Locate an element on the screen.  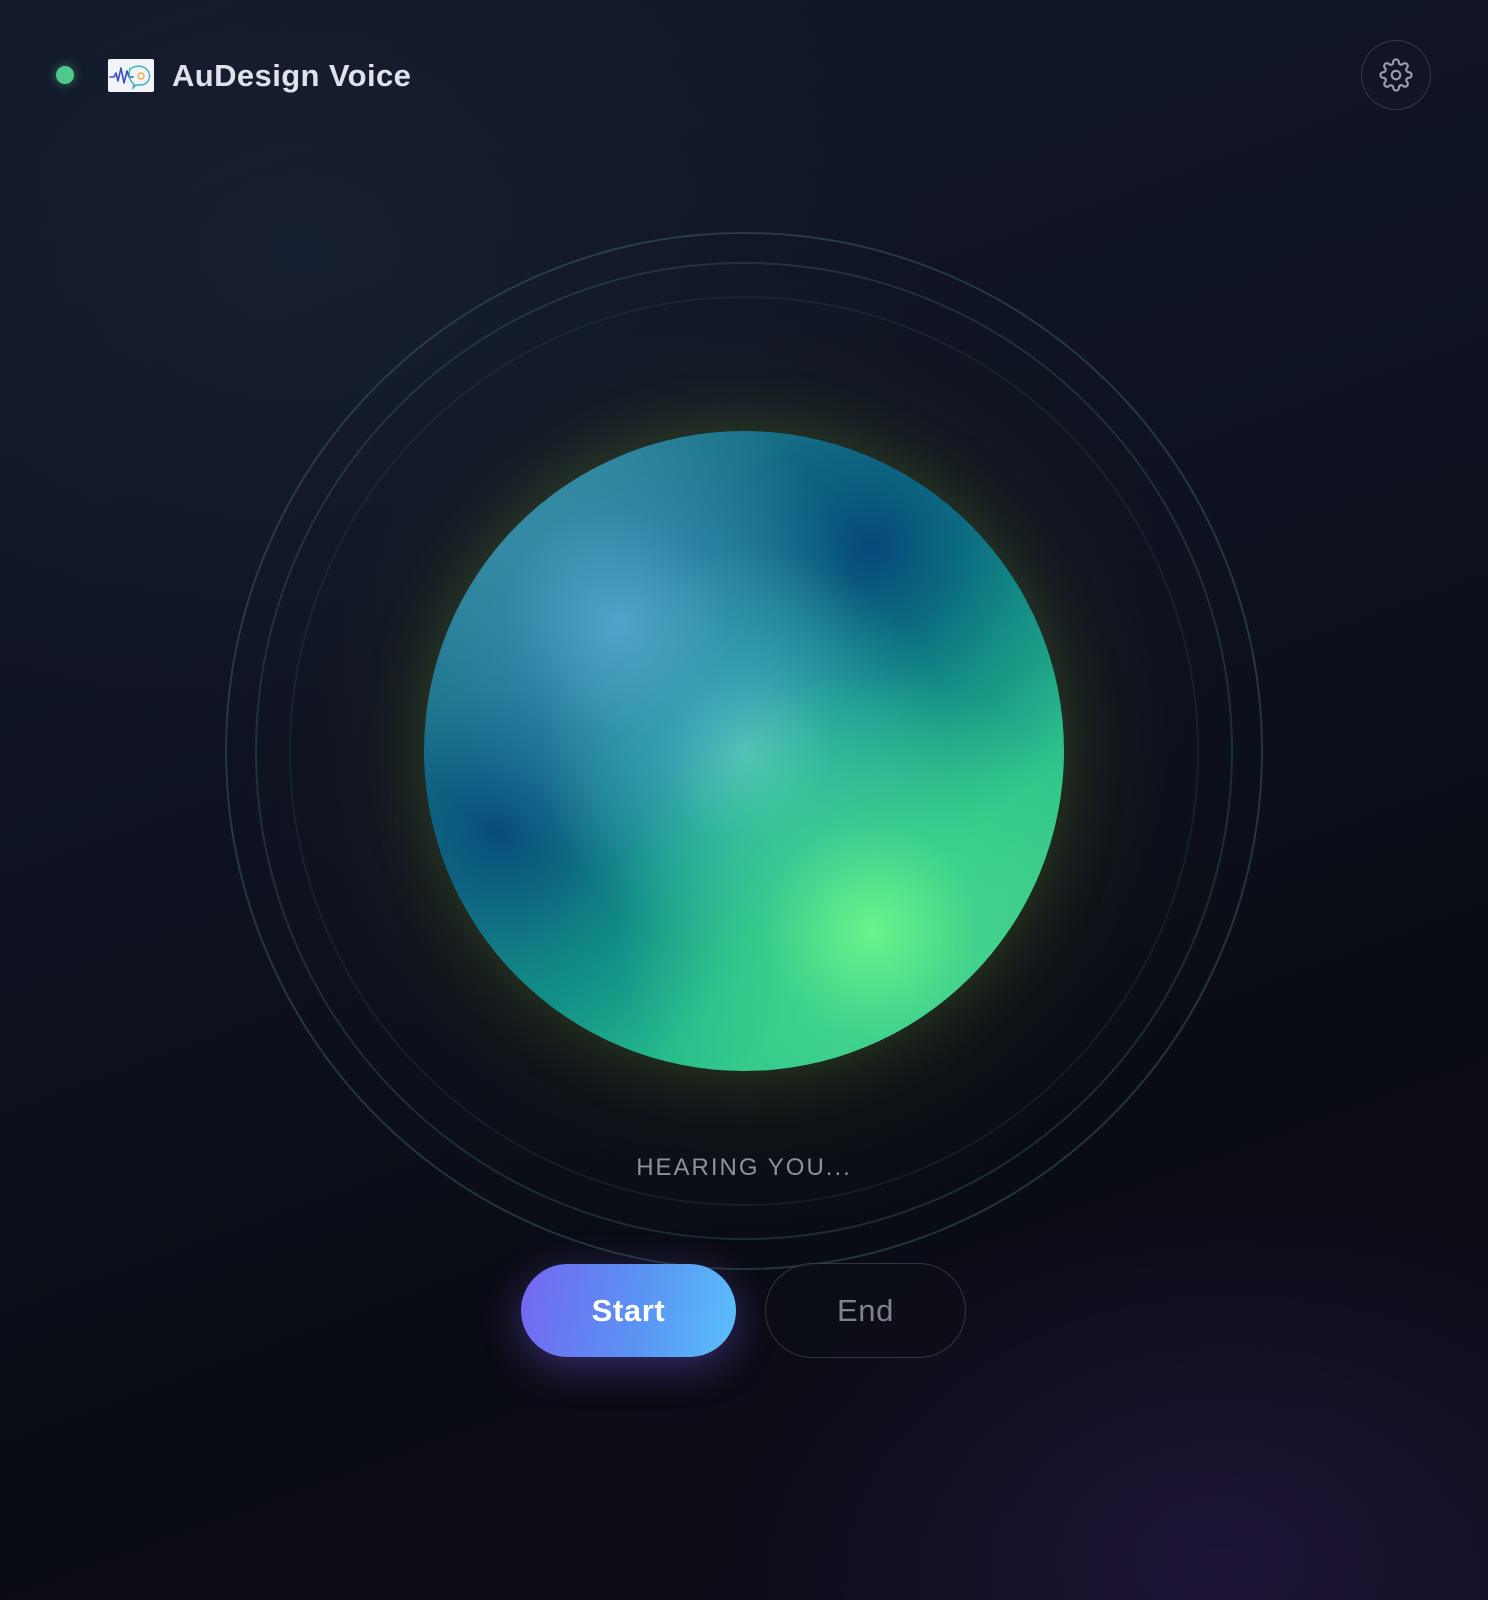
start-button: Start is located at coordinates (628, 1310).